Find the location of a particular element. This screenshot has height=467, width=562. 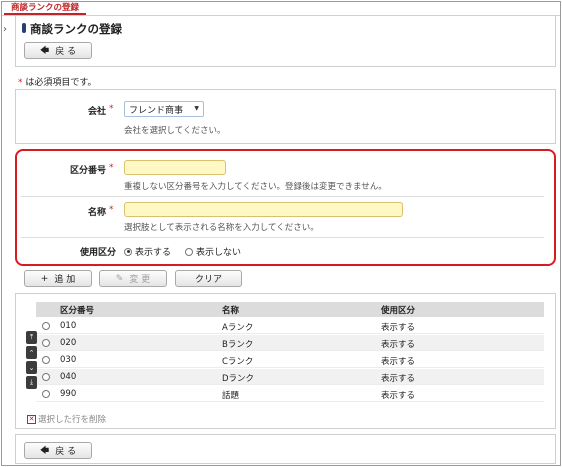

table-row: 040 Dランク 表示する is located at coordinates (290, 377).